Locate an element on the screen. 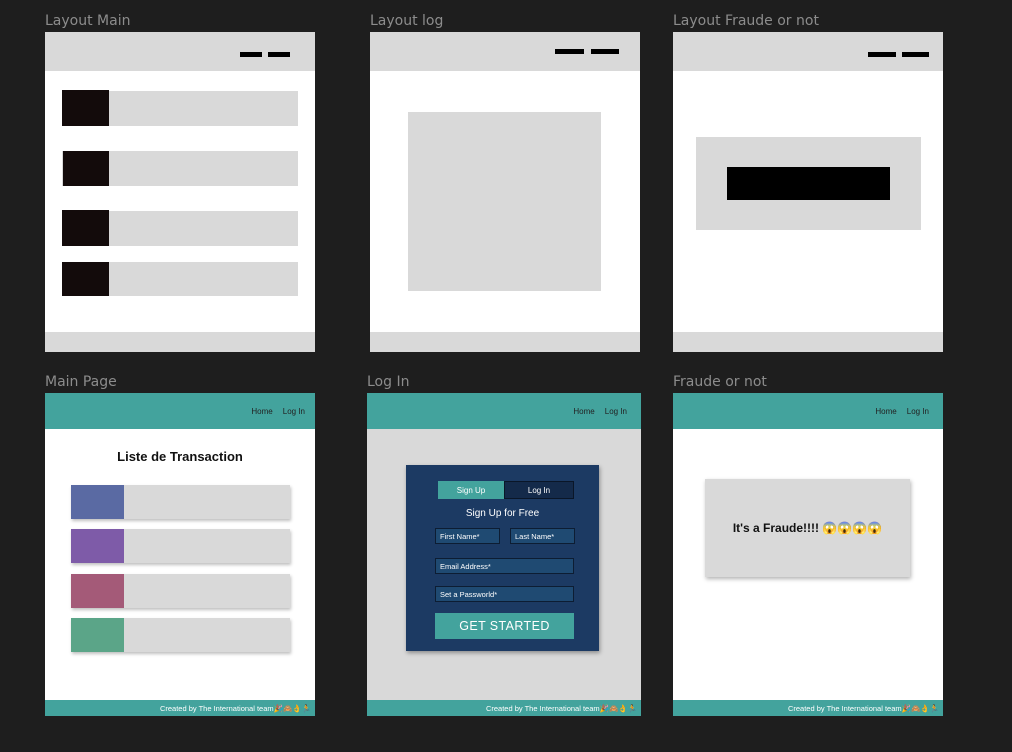 Image resolution: width=1012 pixels, height=752 pixels. fraud-result-card: It's a Fraude!!!! 😱😱😱😱 is located at coordinates (807, 528).